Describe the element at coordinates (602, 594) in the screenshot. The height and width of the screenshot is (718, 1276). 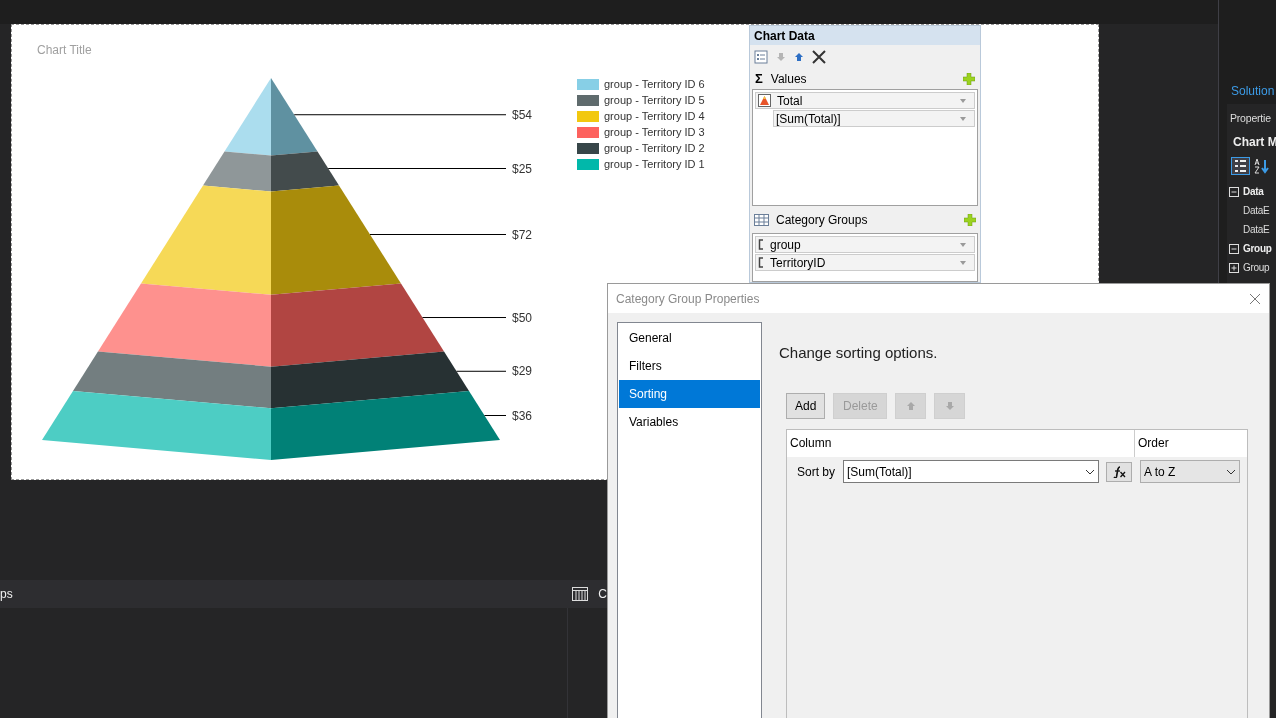
I see `panel-tab: C` at that location.